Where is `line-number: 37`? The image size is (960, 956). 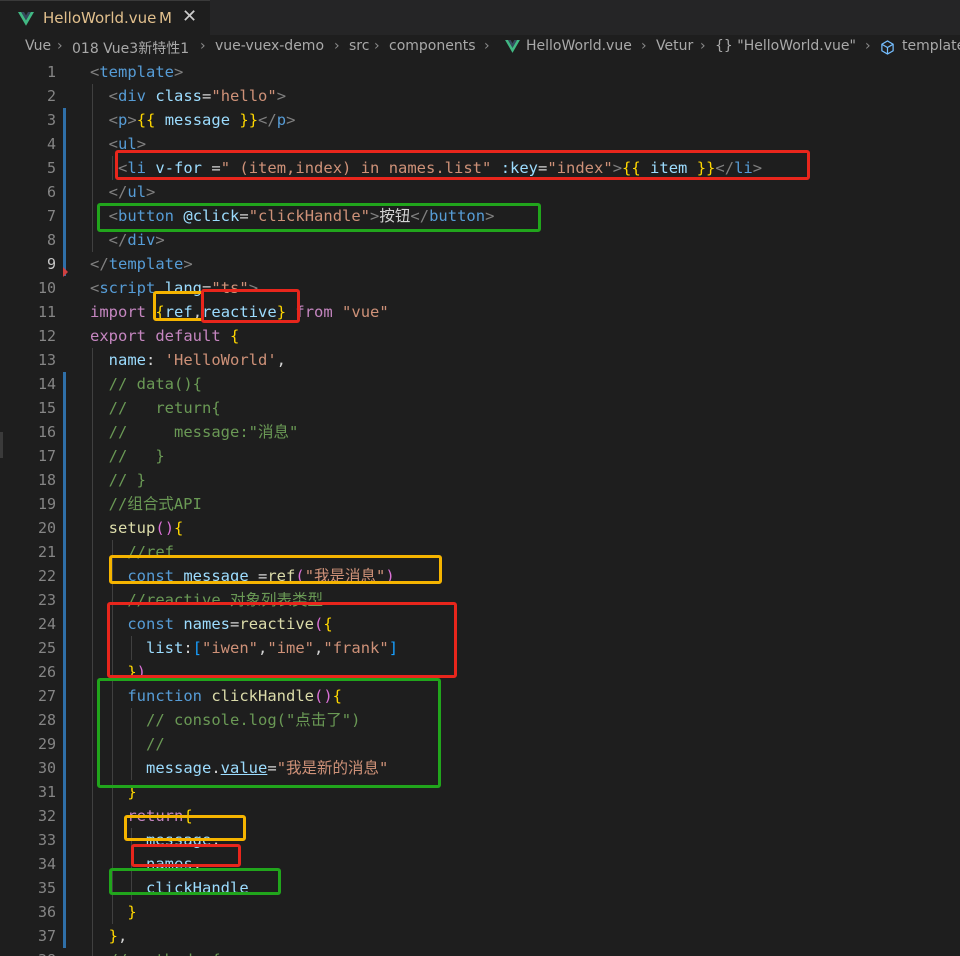
line-number: 37 is located at coordinates (46, 936).